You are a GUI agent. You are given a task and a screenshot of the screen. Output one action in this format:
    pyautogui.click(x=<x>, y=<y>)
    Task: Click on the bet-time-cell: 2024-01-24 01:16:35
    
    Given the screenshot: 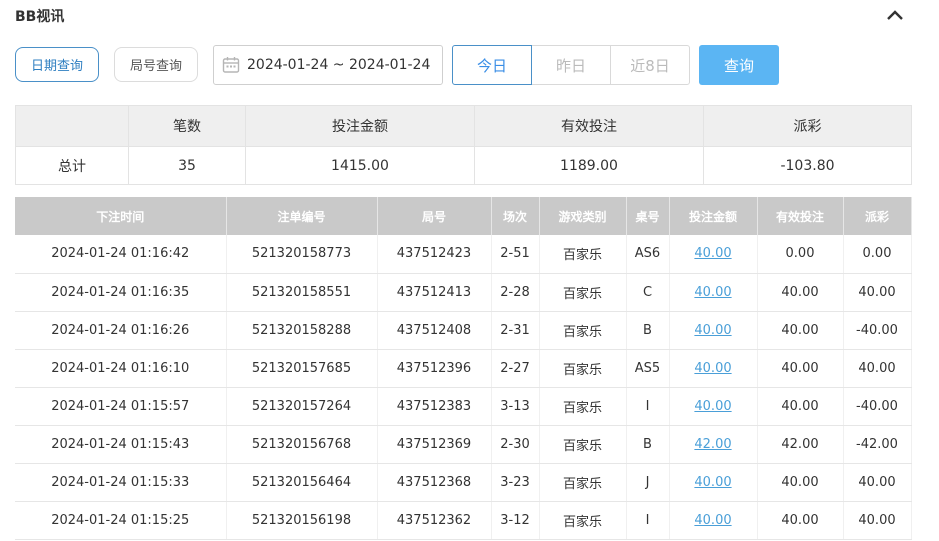 What is the action you would take?
    pyautogui.click(x=121, y=292)
    